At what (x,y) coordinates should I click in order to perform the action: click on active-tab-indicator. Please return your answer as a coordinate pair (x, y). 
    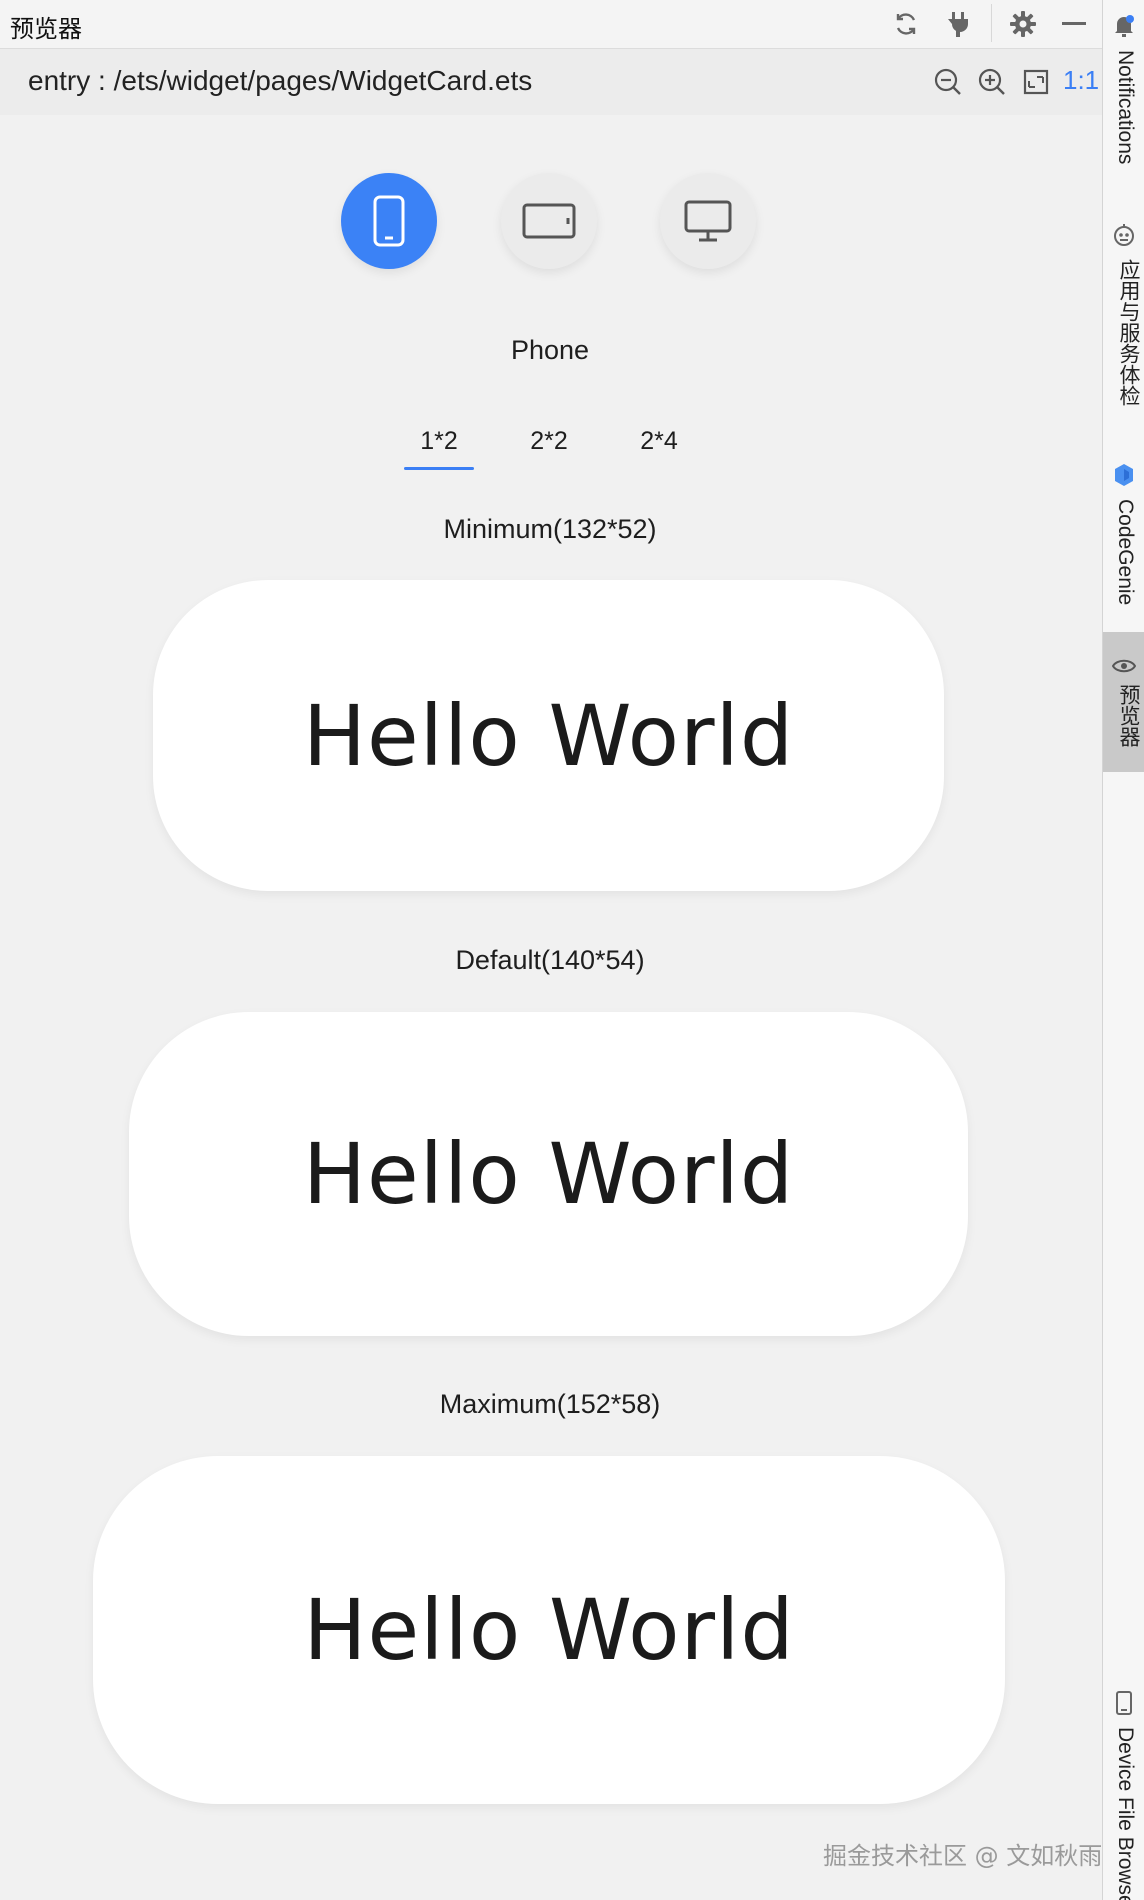
    Looking at the image, I should click on (439, 468).